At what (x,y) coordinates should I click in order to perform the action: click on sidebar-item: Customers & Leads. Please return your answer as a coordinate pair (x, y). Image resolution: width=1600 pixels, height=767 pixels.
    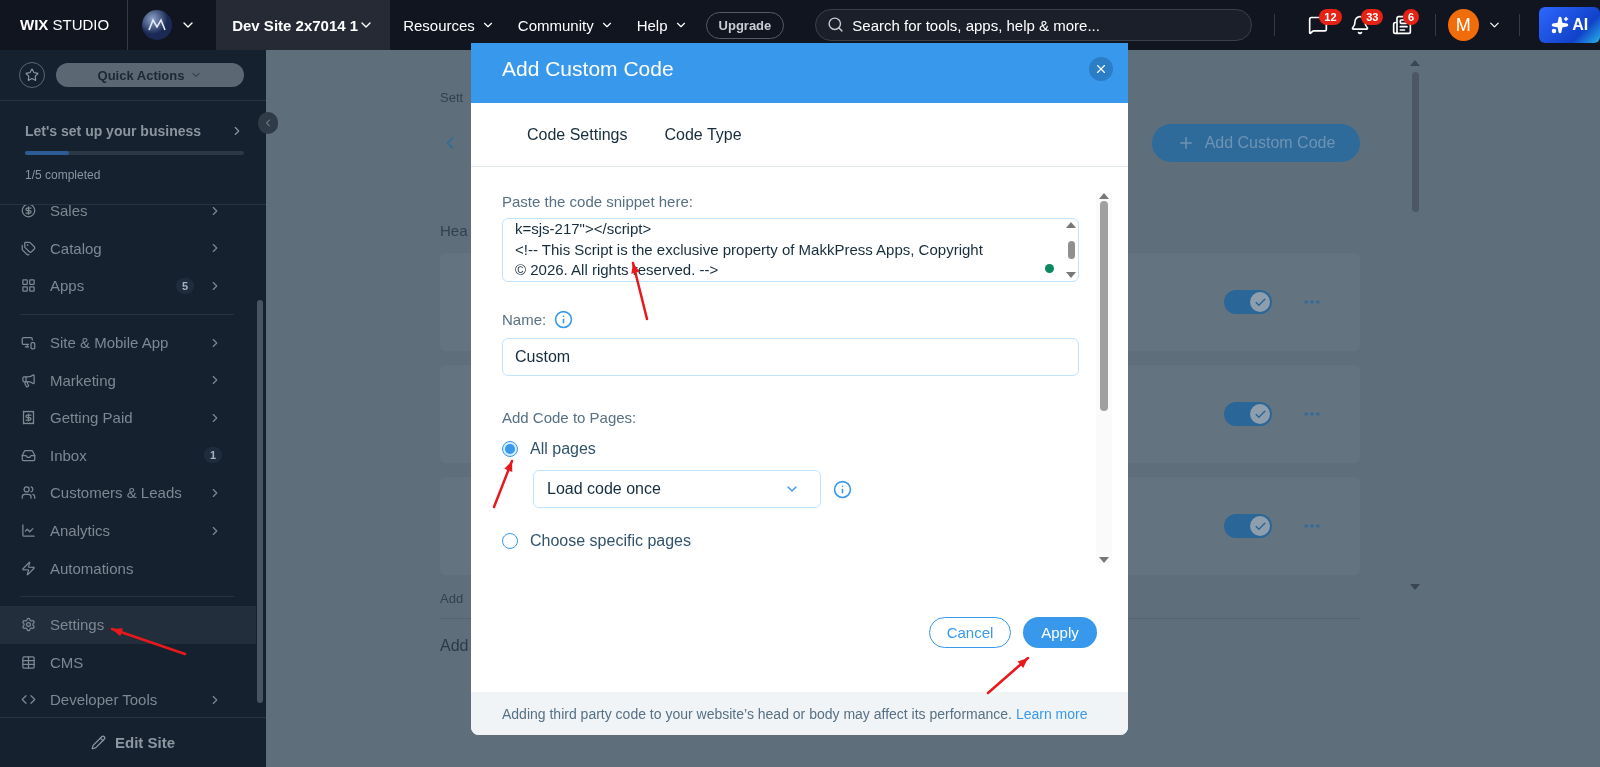
    Looking at the image, I should click on (128, 493).